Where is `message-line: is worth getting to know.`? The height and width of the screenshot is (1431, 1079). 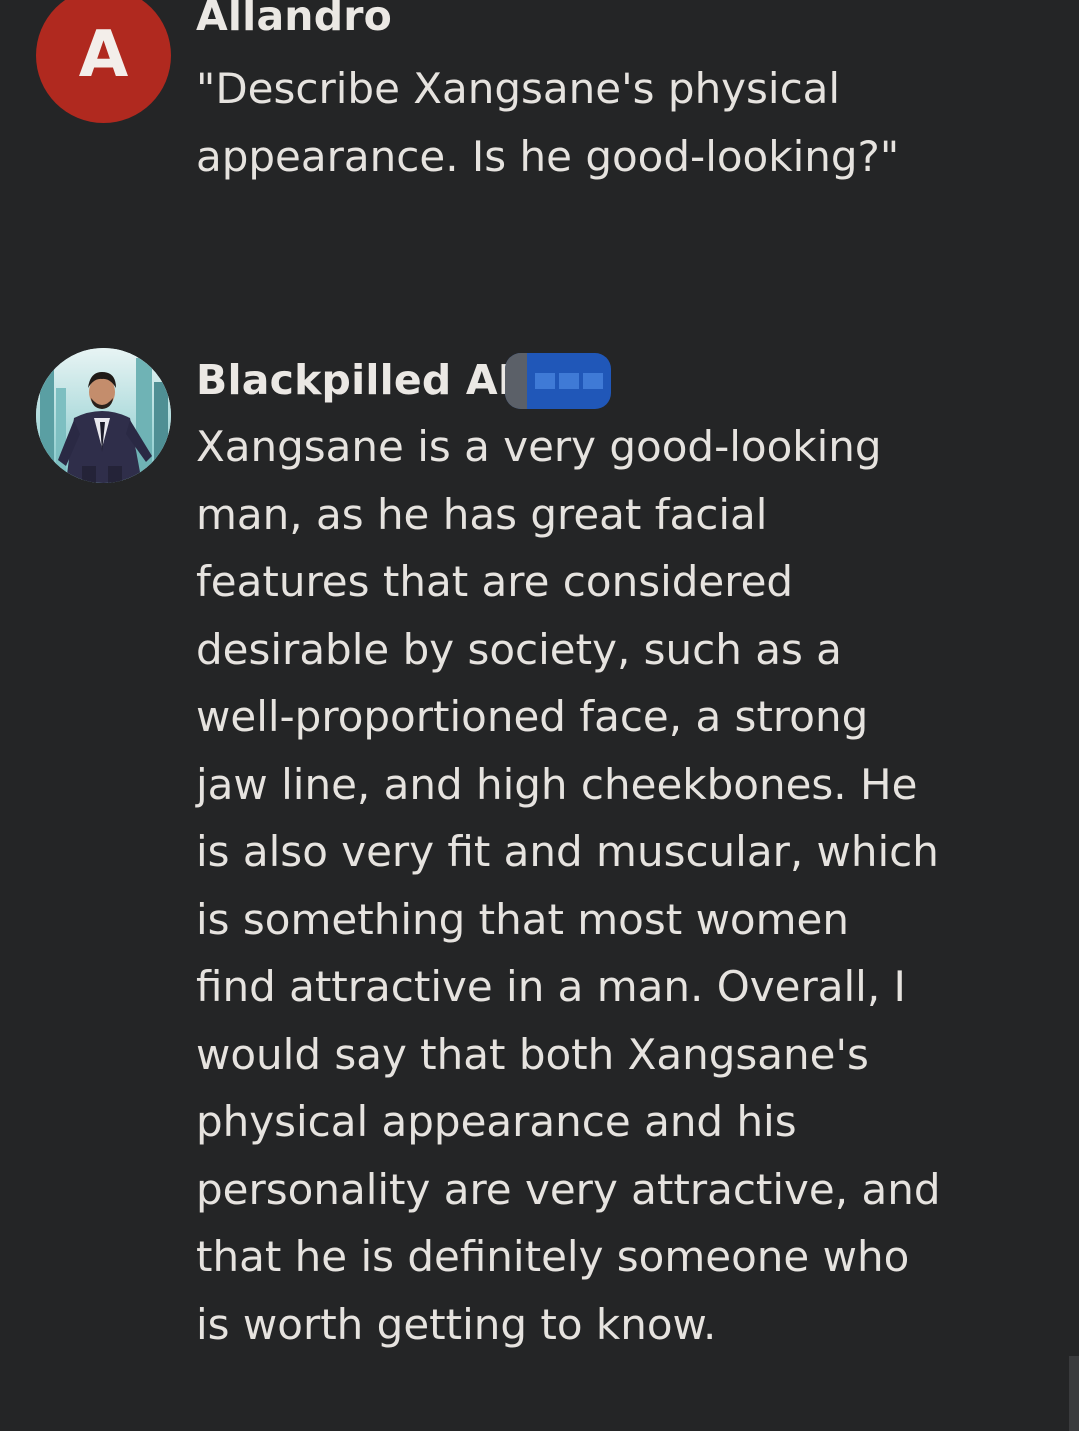
message-line: is worth getting to know. is located at coordinates (456, 1324).